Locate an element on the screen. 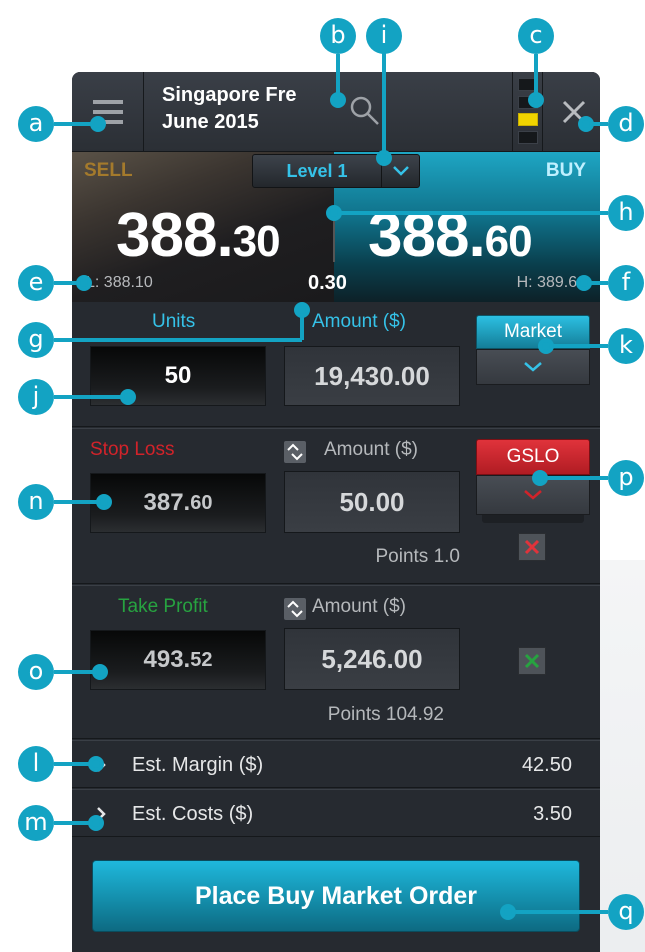 Image resolution: width=645 pixels, height=952 pixels. ticket-header: Singapore Fre June 2015 is located at coordinates (336, 112).